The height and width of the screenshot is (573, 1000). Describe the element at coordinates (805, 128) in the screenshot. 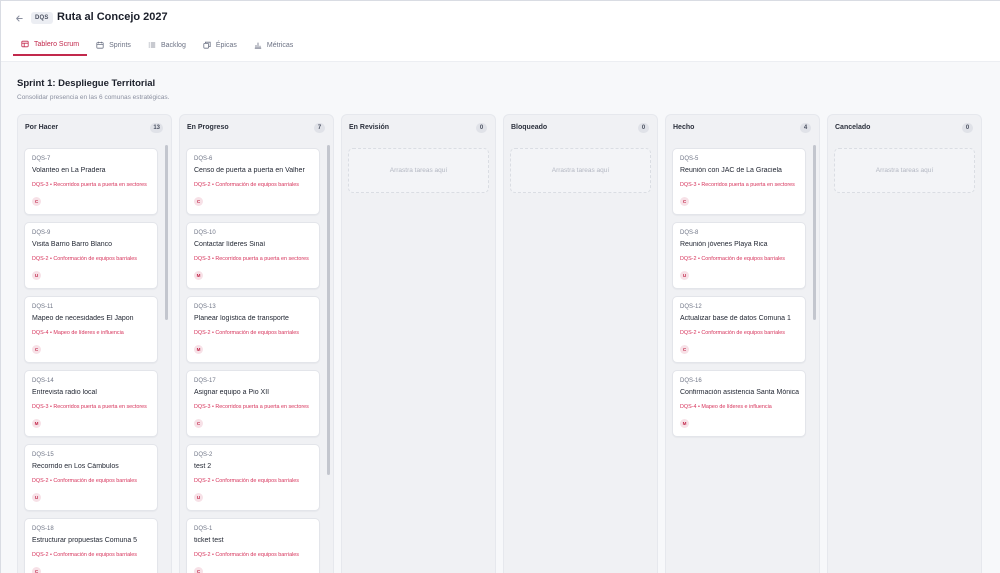

I see `column-count-badge: 4` at that location.